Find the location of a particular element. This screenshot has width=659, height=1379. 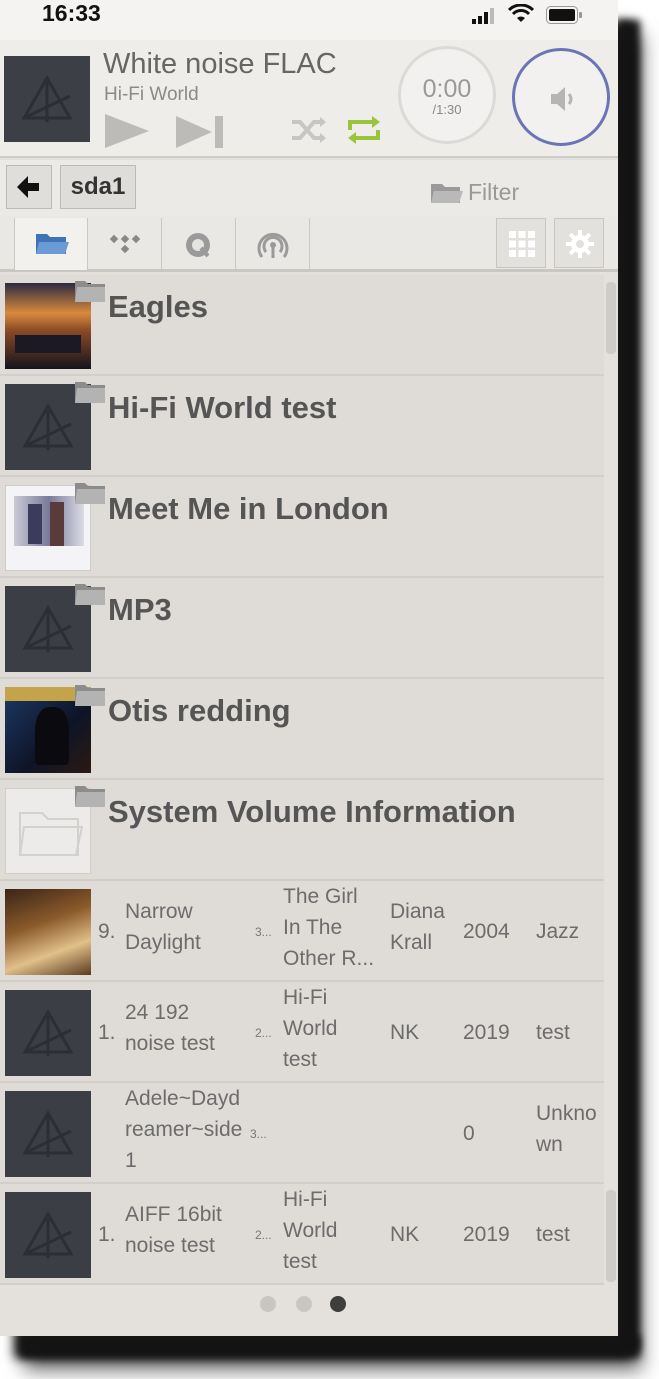

scrollbar is located at coordinates (611, 318).